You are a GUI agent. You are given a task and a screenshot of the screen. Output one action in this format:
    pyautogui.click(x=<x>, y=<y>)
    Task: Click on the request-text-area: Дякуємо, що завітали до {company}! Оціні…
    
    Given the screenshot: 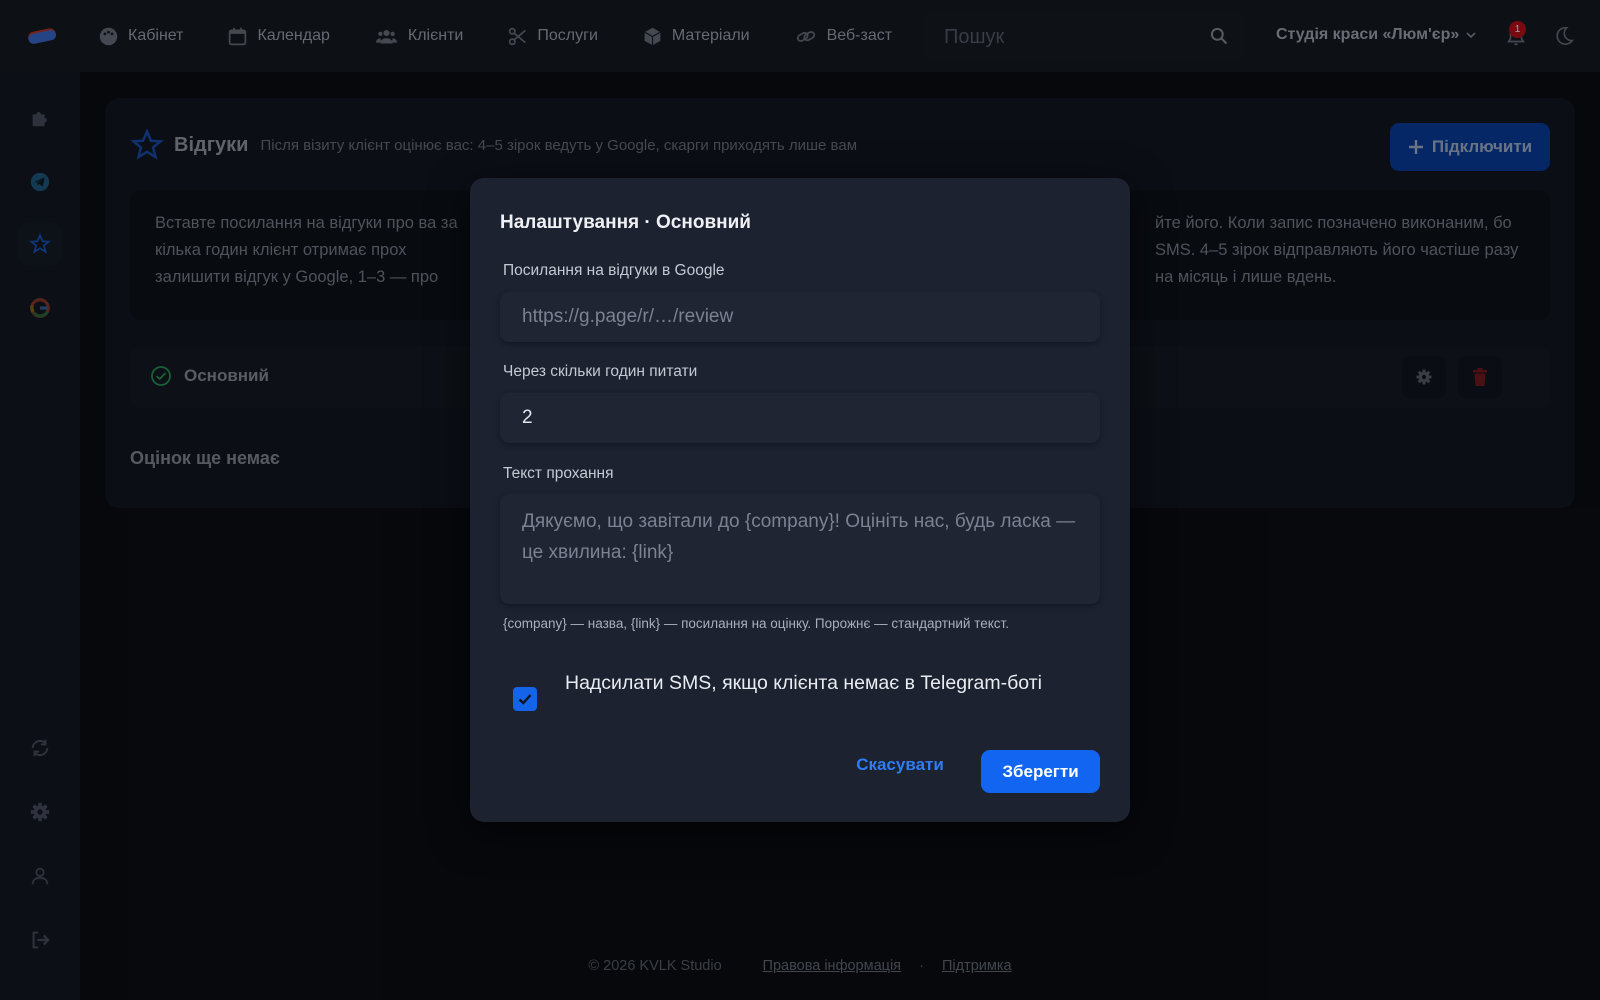 What is the action you would take?
    pyautogui.click(x=800, y=549)
    